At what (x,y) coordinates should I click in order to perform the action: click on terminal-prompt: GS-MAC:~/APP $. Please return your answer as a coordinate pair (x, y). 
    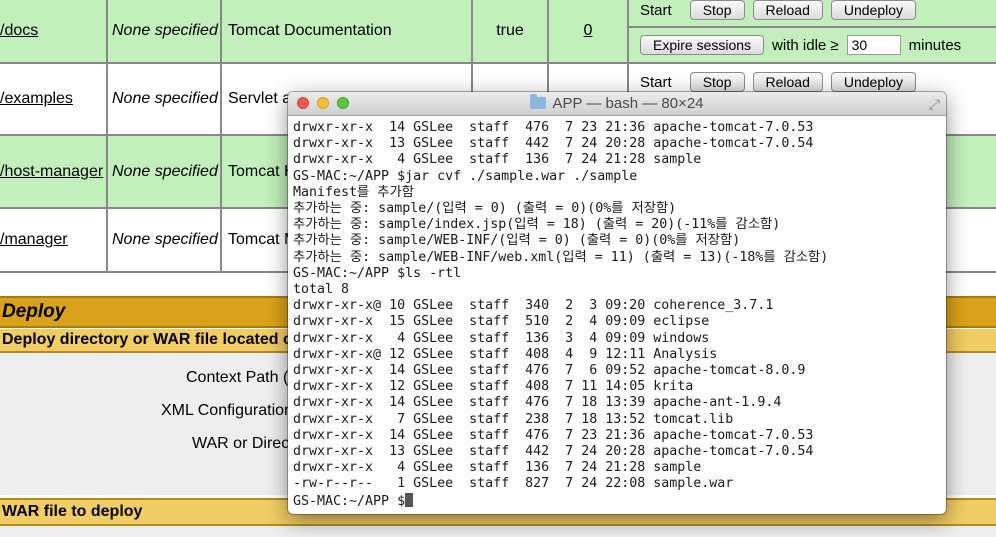
    Looking at the image, I should click on (349, 501).